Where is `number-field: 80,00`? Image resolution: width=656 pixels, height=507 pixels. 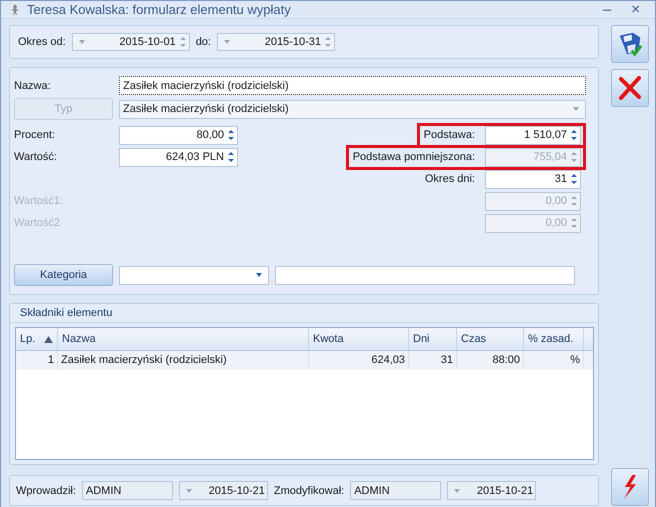 number-field: 80,00 is located at coordinates (178, 135).